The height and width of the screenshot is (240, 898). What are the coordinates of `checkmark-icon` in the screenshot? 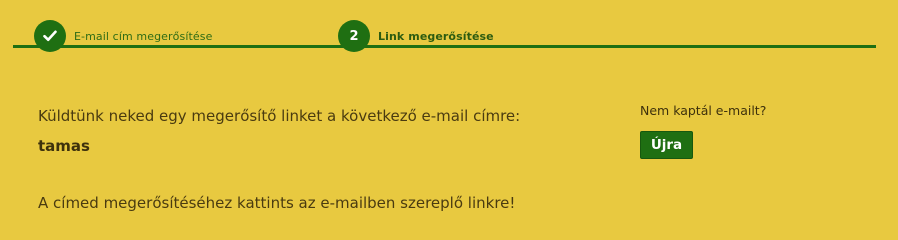 It's located at (50, 36).